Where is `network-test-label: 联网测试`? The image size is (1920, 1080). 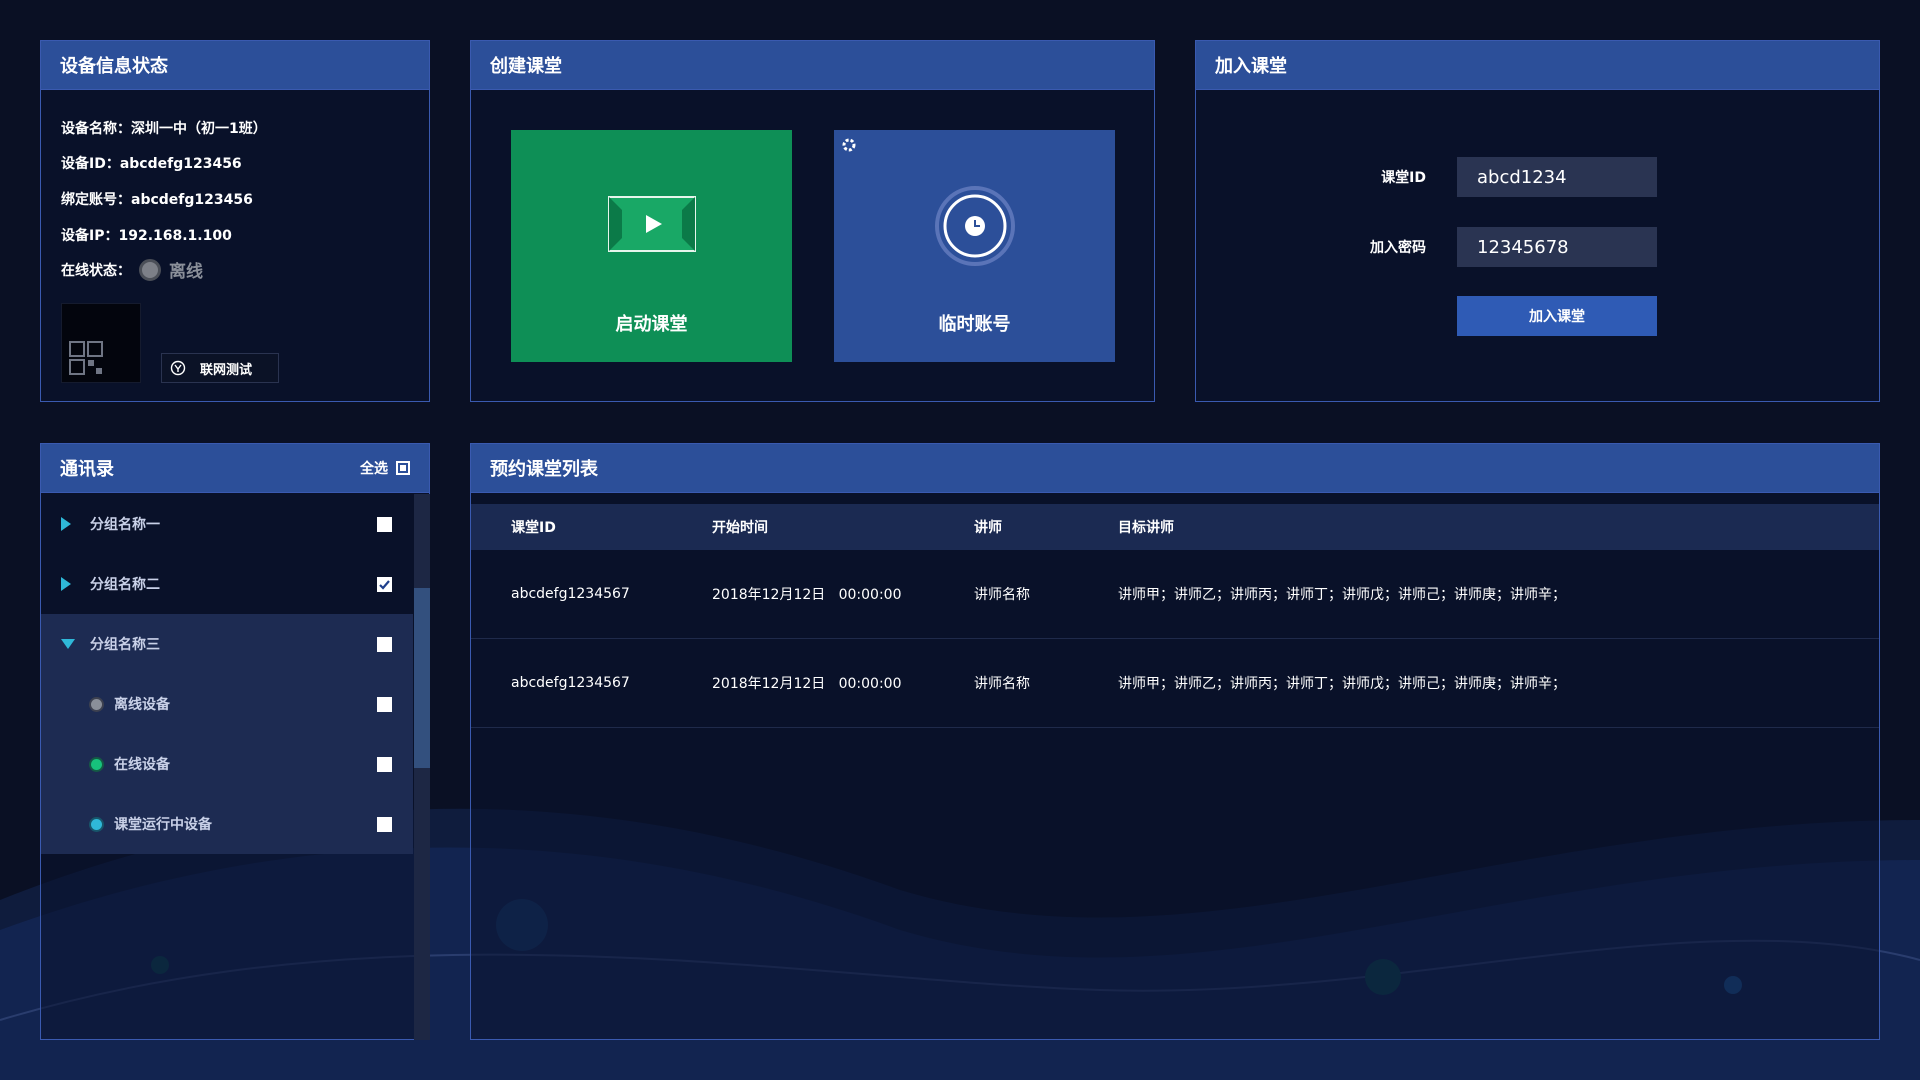
network-test-label: 联网测试 is located at coordinates (226, 370).